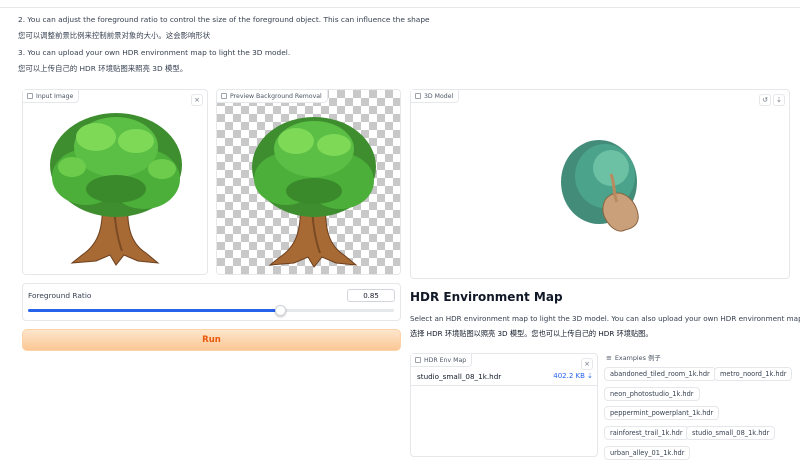 This screenshot has height=467, width=800. What do you see at coordinates (211, 302) in the screenshot?
I see `foreground-ratio-block` at bounding box center [211, 302].